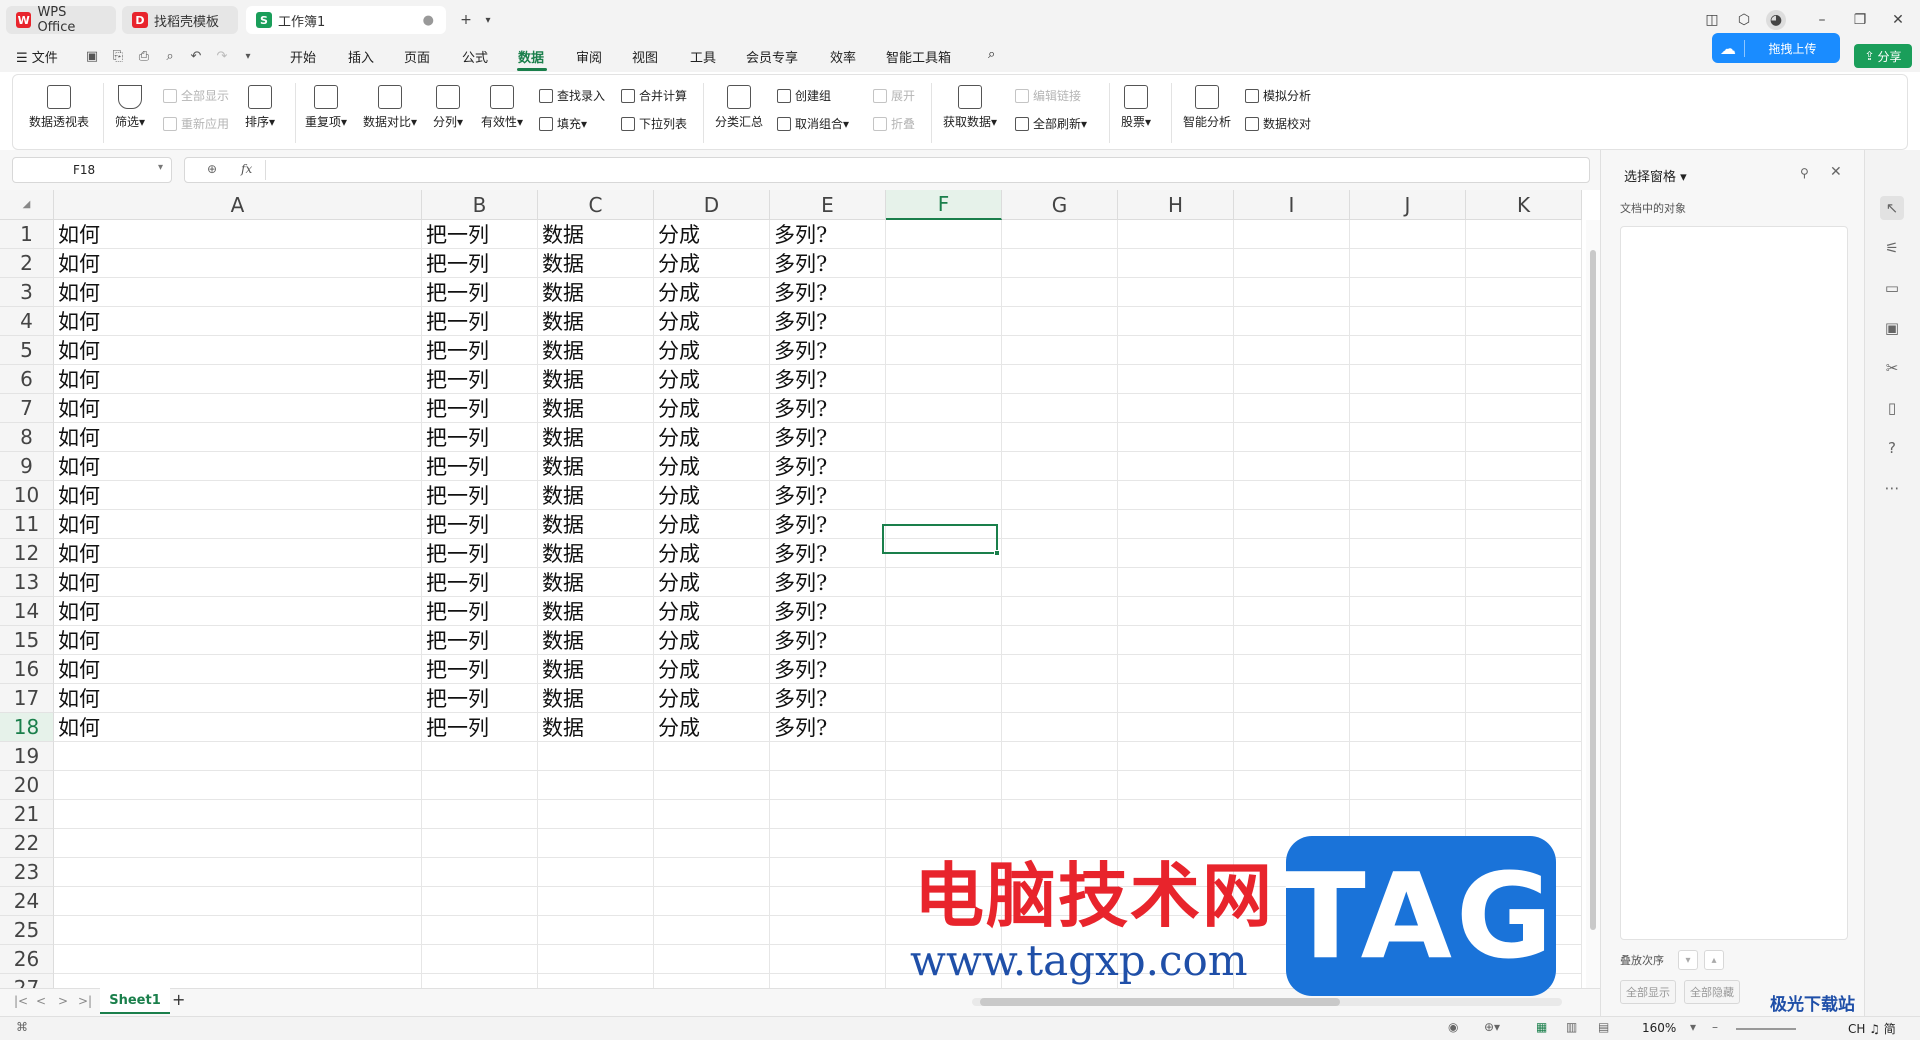 This screenshot has width=1920, height=1040. Describe the element at coordinates (27, 379) in the screenshot. I see `row-header-6: 6` at that location.